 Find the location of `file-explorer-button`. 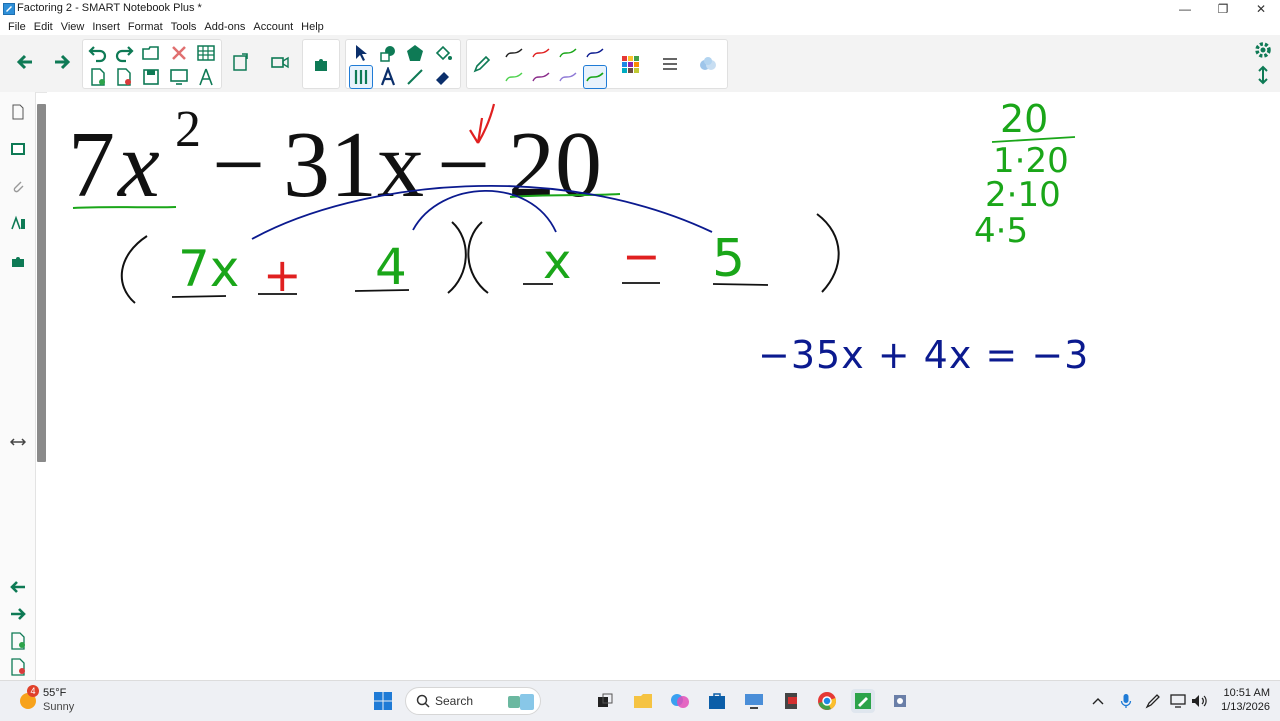

file-explorer-button is located at coordinates (643, 701).